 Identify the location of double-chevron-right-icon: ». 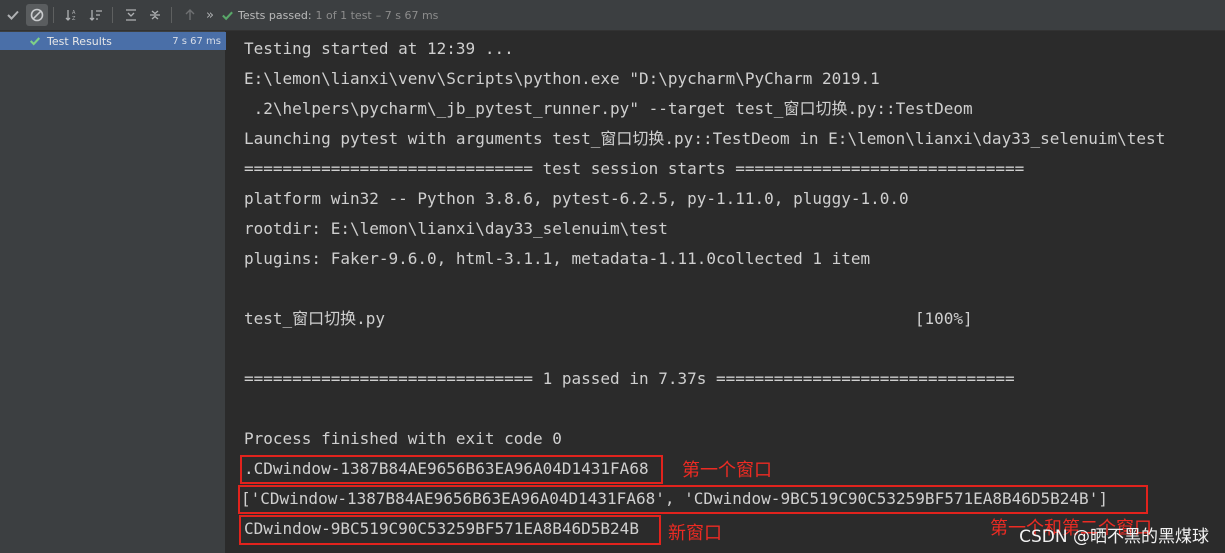
(210, 15).